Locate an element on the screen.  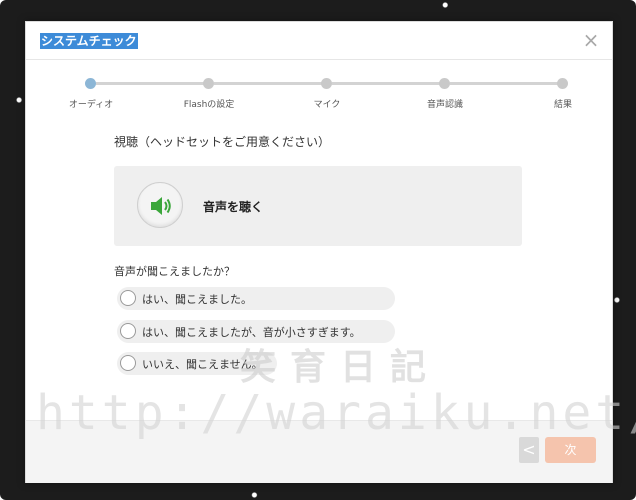
option-label: はい、聞こえましたが、音が小さすぎます。 is located at coordinates (251, 332).